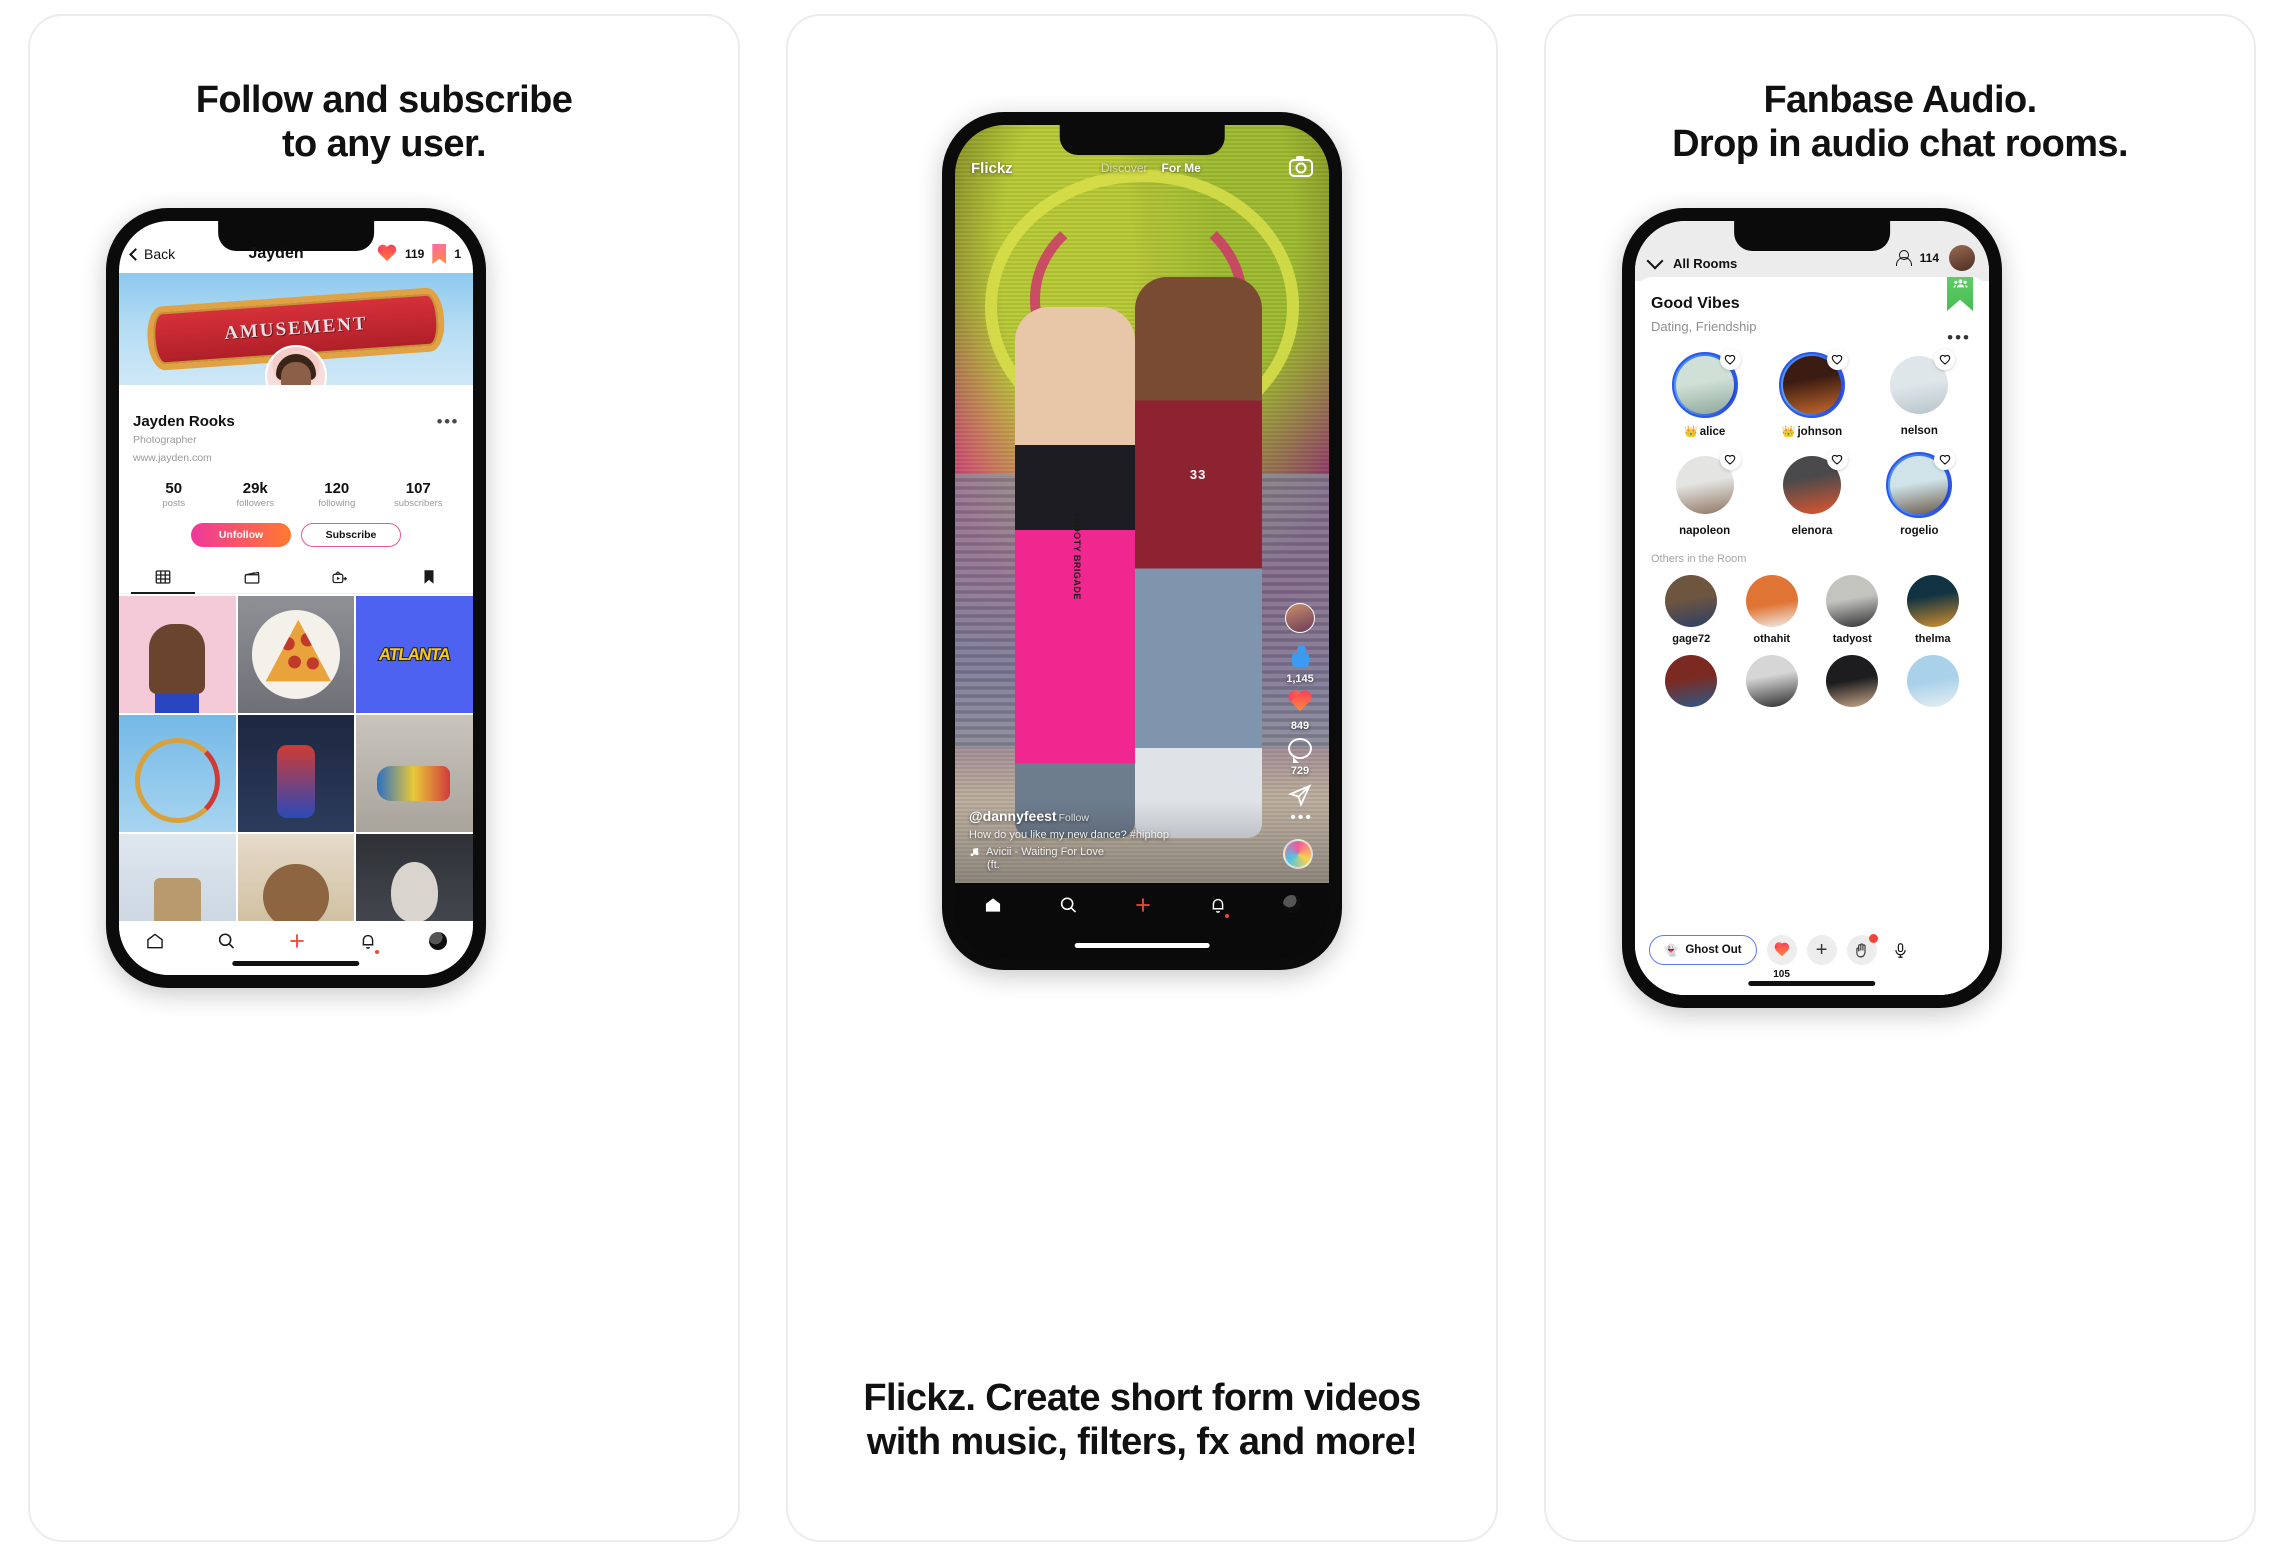 This screenshot has width=2284, height=1564. I want to click on tab-clips, so click(252, 577).